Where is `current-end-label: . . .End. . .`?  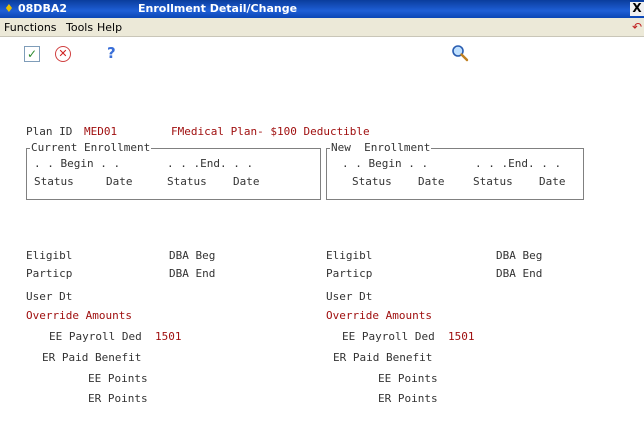 current-end-label: . . .End. . . is located at coordinates (210, 163).